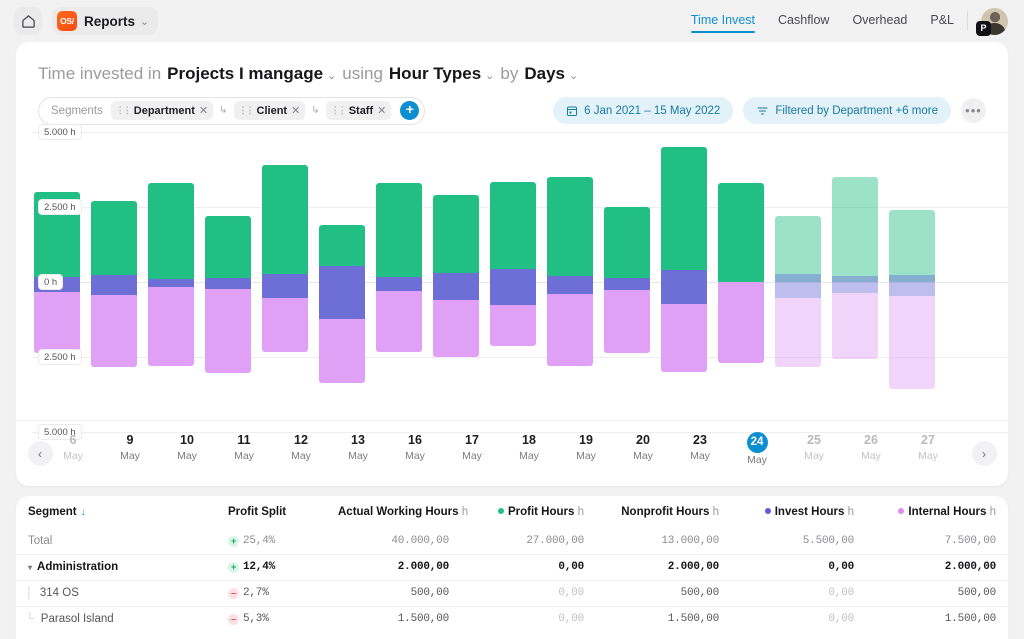 The height and width of the screenshot is (639, 1024). What do you see at coordinates (544, 74) in the screenshot?
I see `title-grouping-selector: Days` at bounding box center [544, 74].